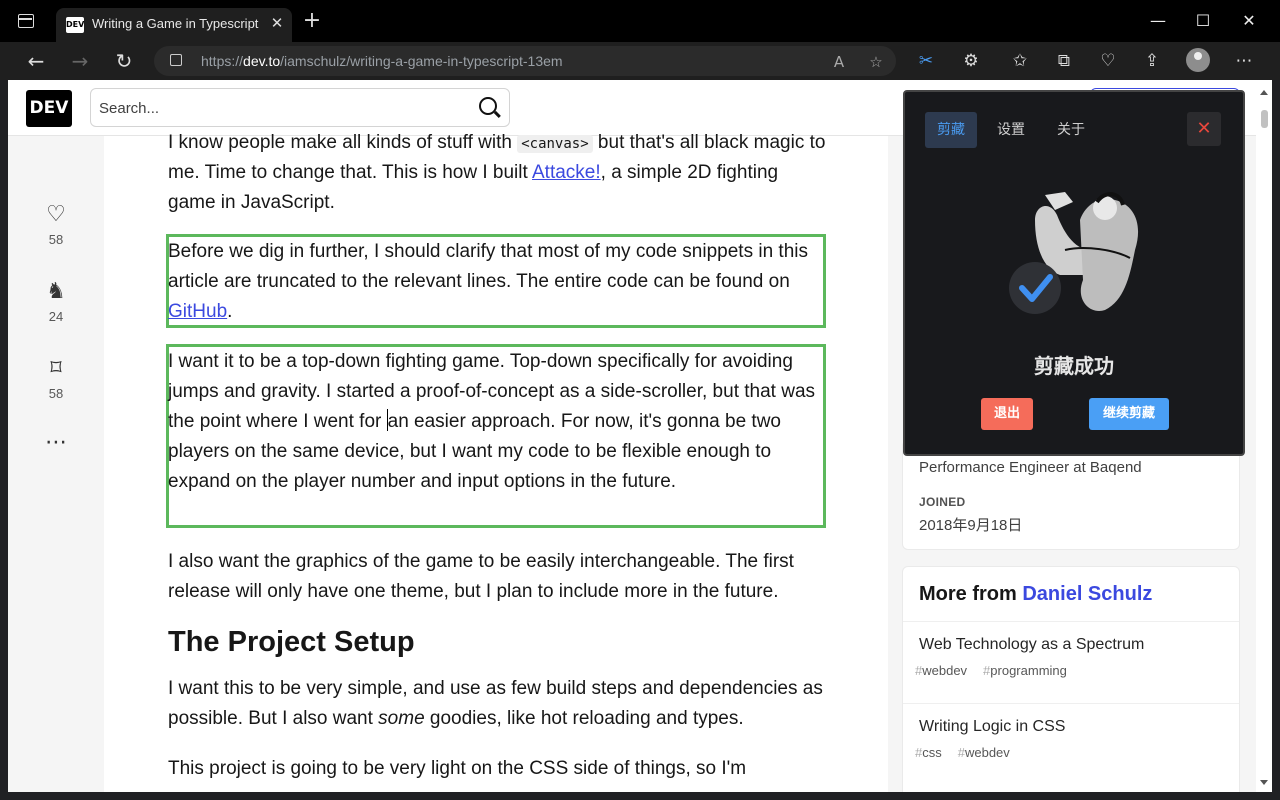 This screenshot has height=800, width=1280. Describe the element at coordinates (1249, 21) in the screenshot. I see `window-close-icon: ✕` at that location.